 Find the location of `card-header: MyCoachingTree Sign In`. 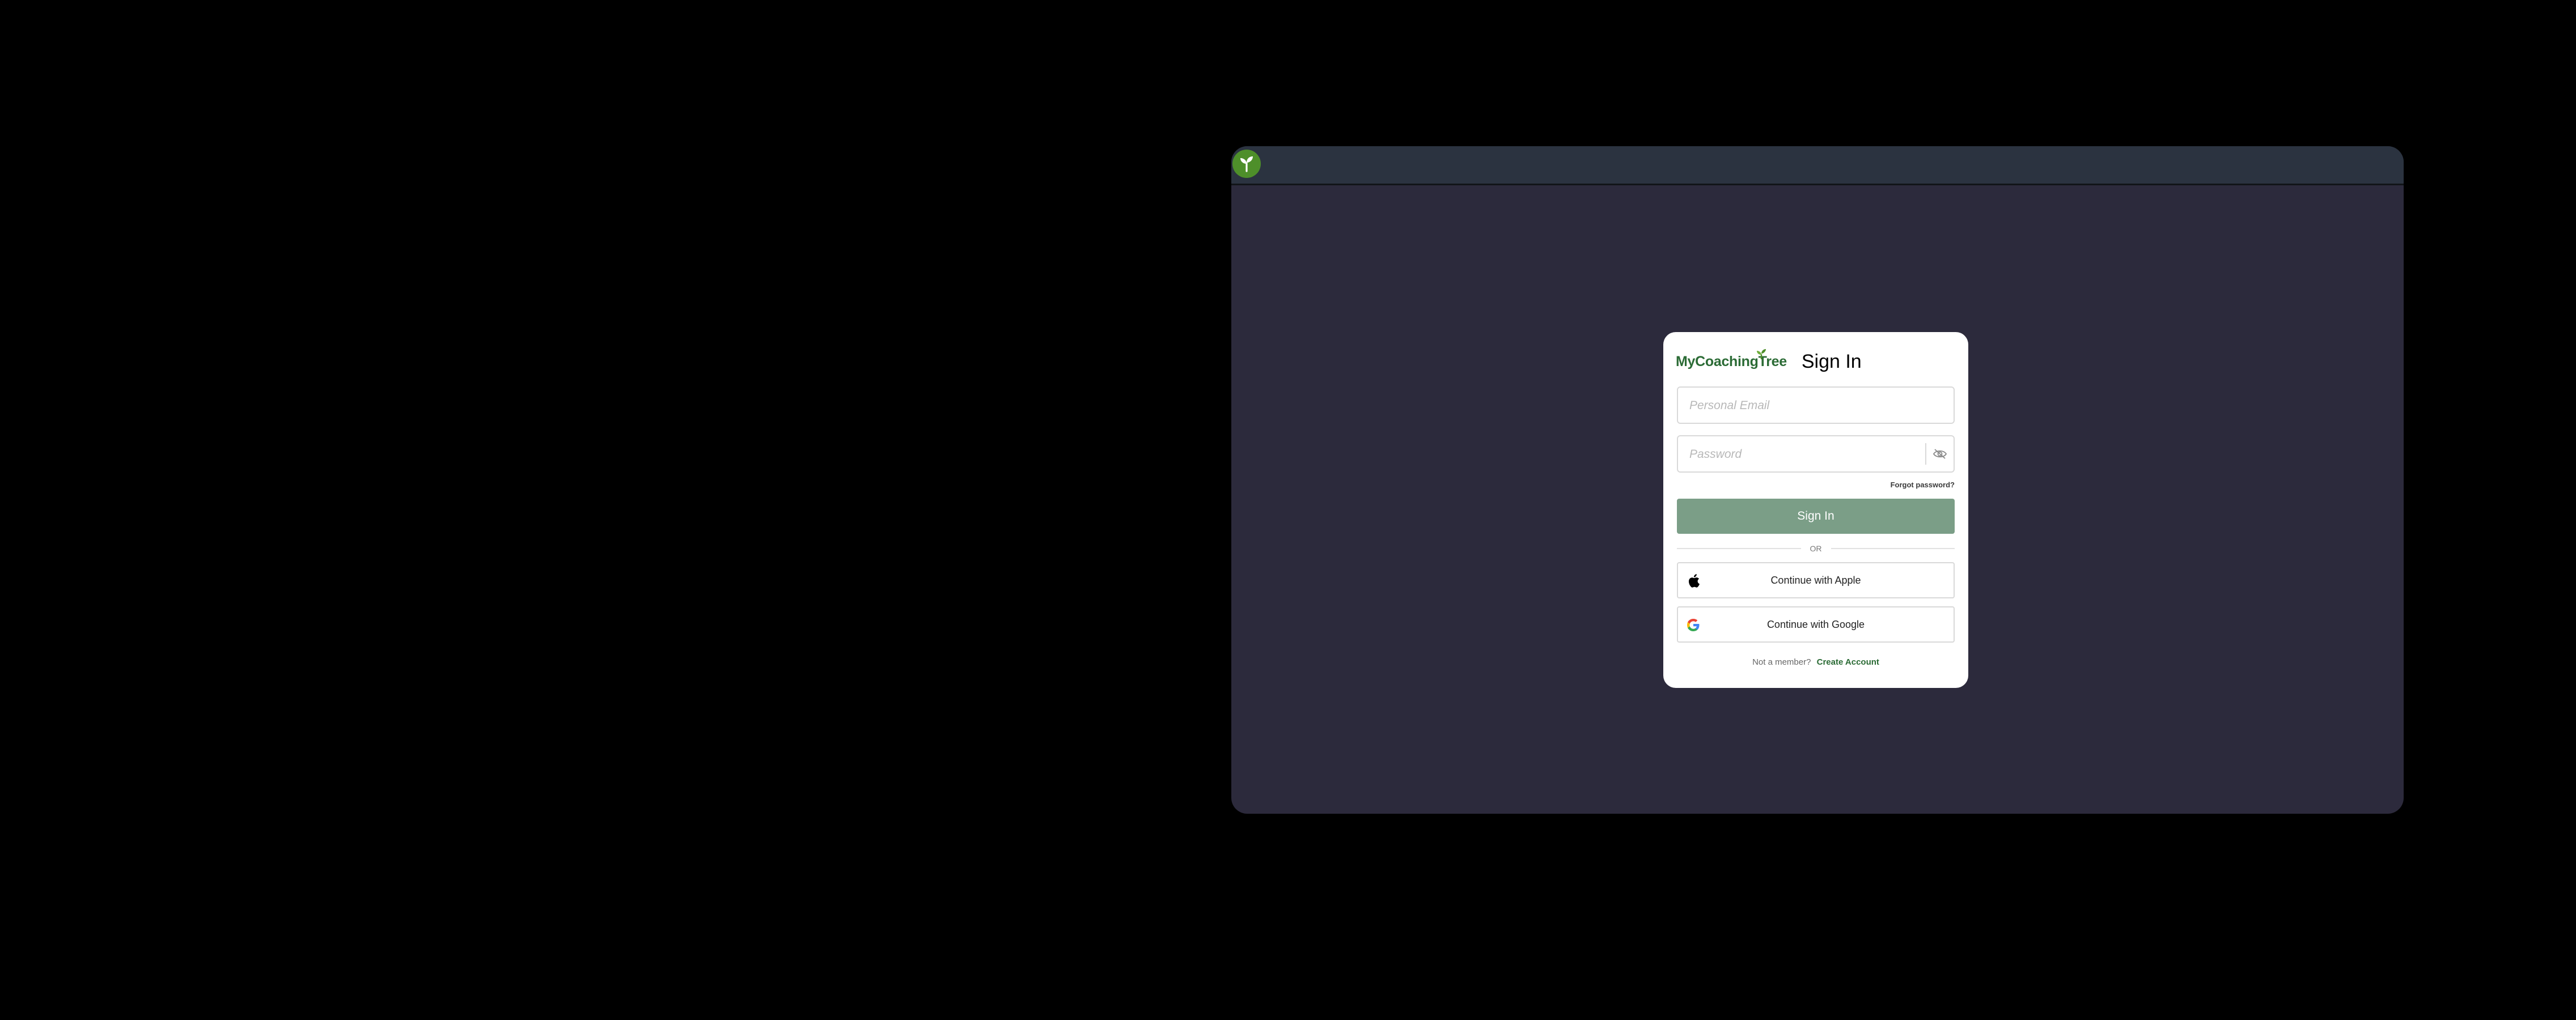

card-header: MyCoachingTree Sign In is located at coordinates (1769, 361).